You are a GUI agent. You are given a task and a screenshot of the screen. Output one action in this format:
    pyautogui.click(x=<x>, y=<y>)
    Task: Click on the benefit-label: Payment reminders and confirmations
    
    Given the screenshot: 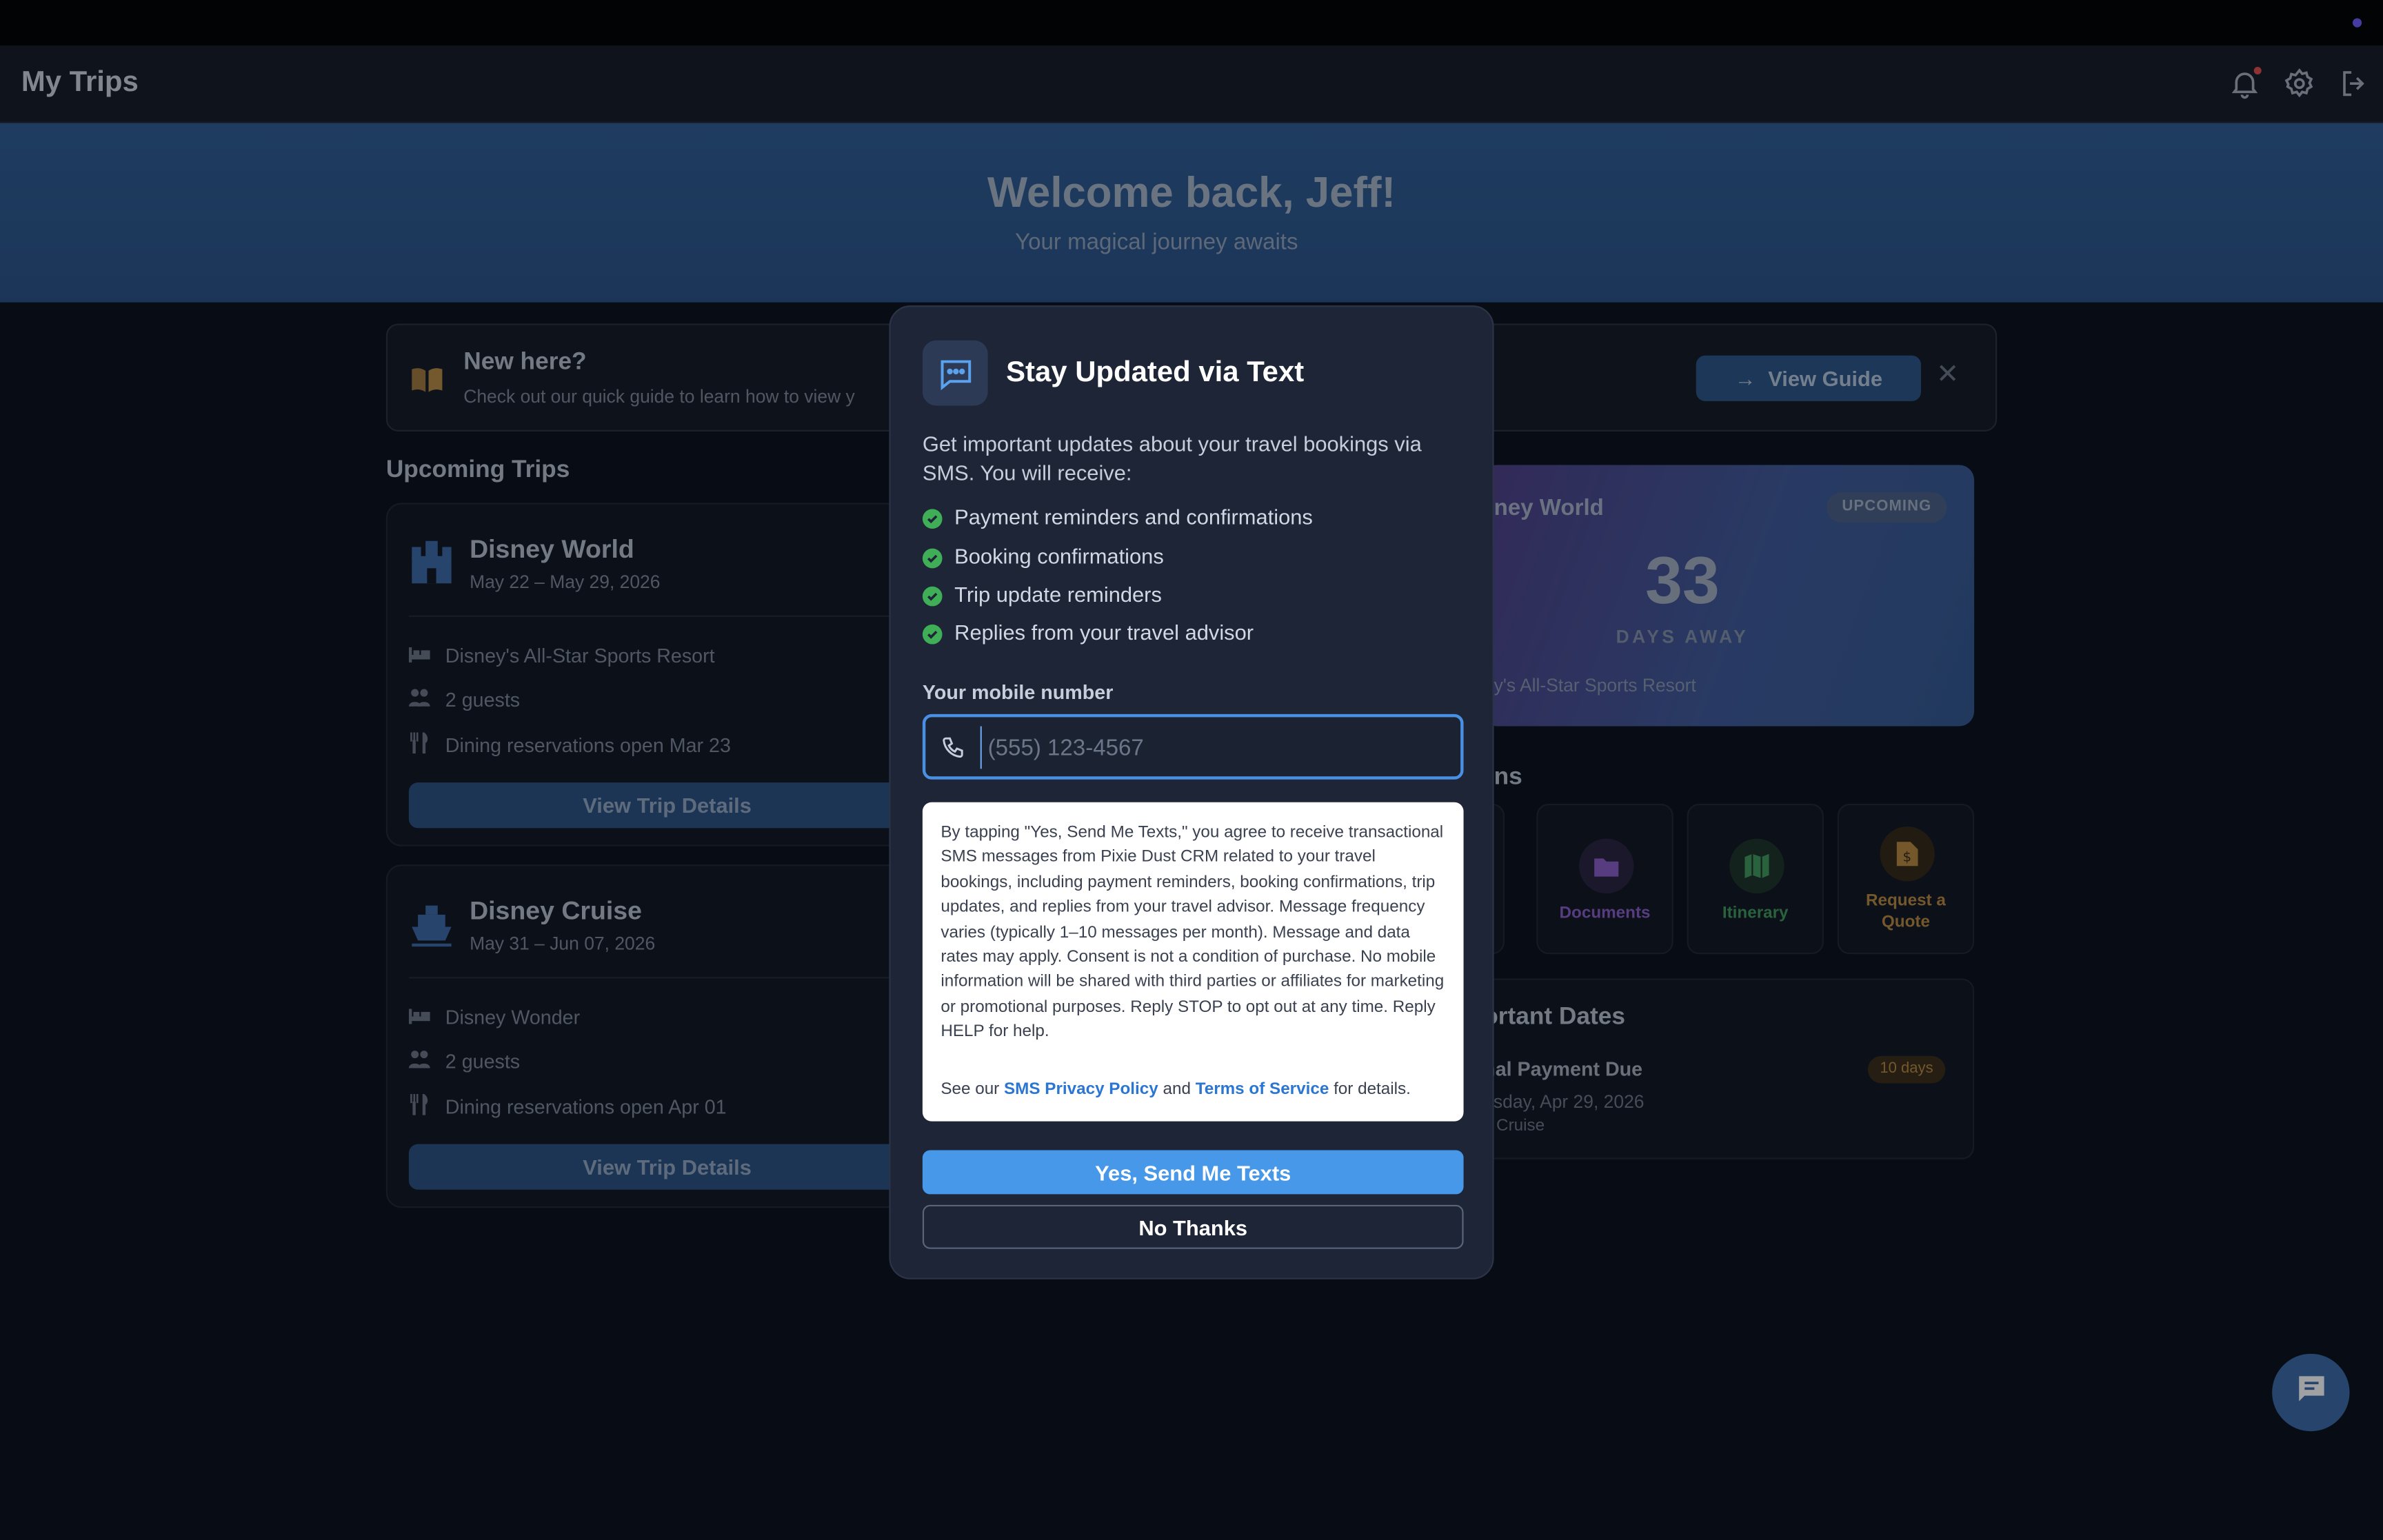 What is the action you would take?
    pyautogui.click(x=1133, y=516)
    